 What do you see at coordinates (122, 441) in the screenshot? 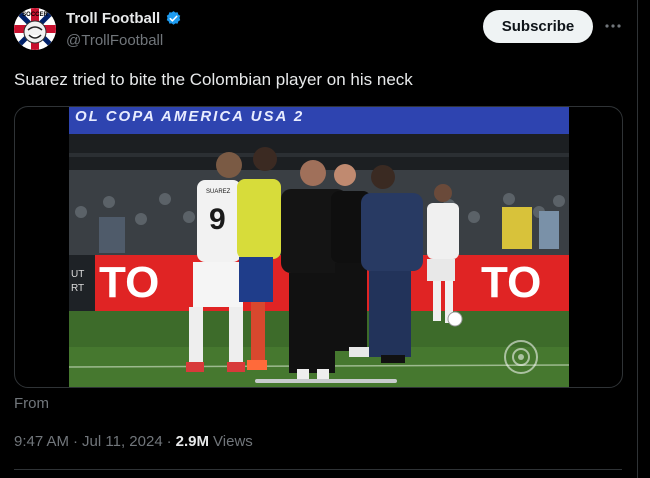
I see `tweet-date: Jul 11, 2024` at bounding box center [122, 441].